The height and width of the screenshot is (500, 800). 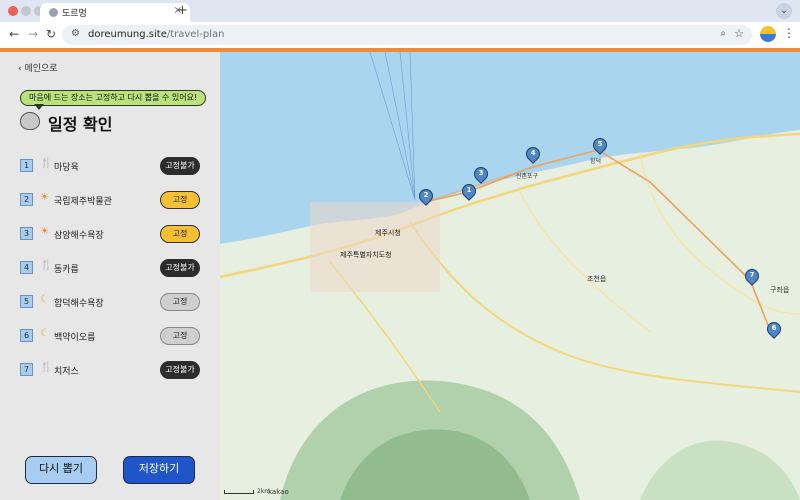 I want to click on item-number: 3, so click(x=26, y=233).